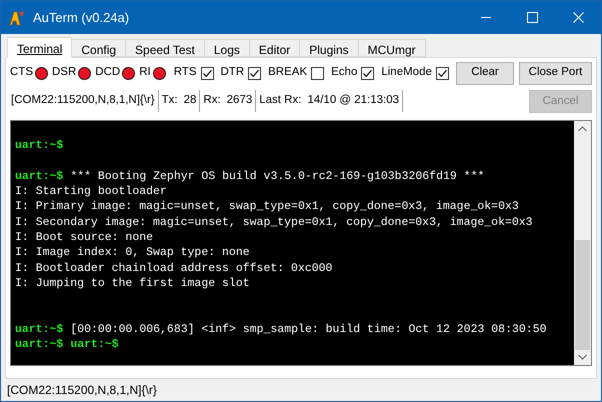 The image size is (602, 402). I want to click on close-icon, so click(578, 17).